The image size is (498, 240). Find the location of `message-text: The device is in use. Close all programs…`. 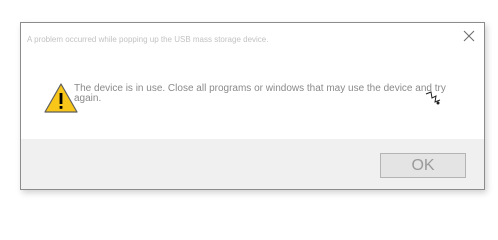

message-text: The device is in use. Close all programs… is located at coordinates (260, 93).